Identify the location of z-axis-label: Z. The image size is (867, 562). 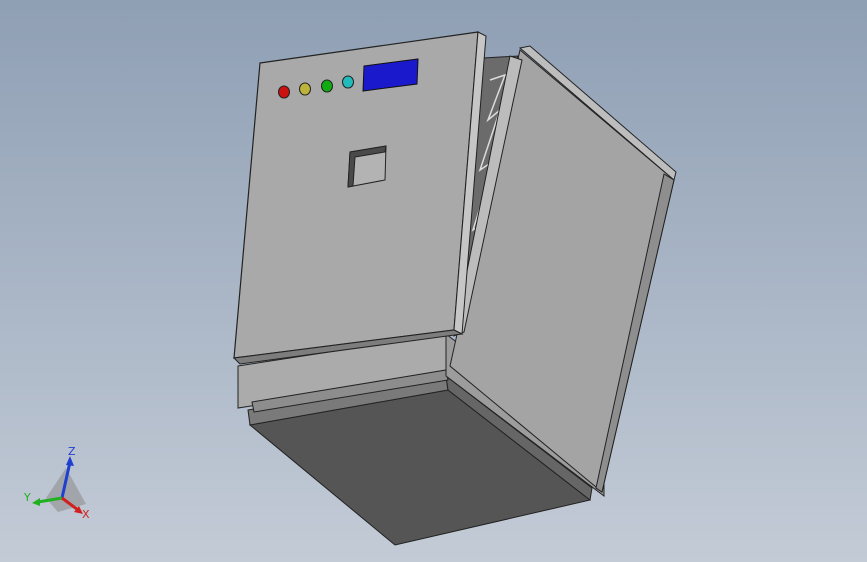
(72, 452).